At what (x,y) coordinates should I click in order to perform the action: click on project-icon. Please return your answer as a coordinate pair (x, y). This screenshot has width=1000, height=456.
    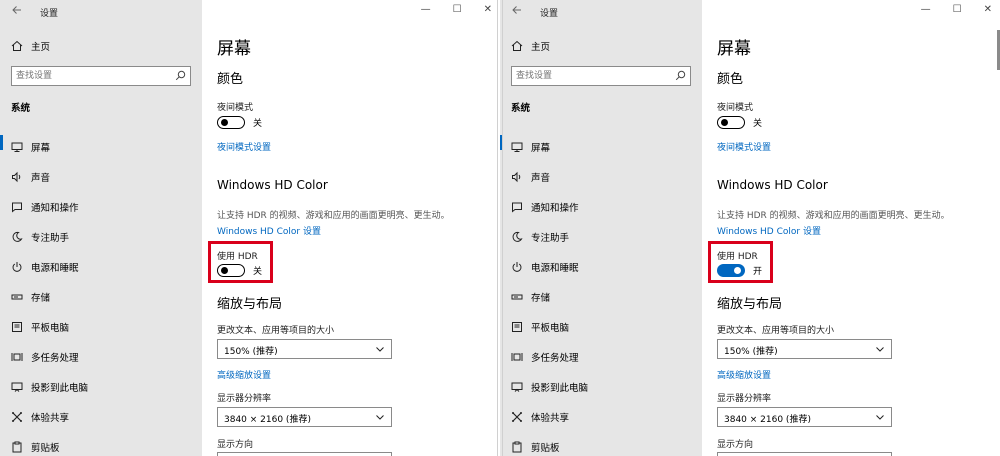
    Looking at the image, I should click on (17, 387).